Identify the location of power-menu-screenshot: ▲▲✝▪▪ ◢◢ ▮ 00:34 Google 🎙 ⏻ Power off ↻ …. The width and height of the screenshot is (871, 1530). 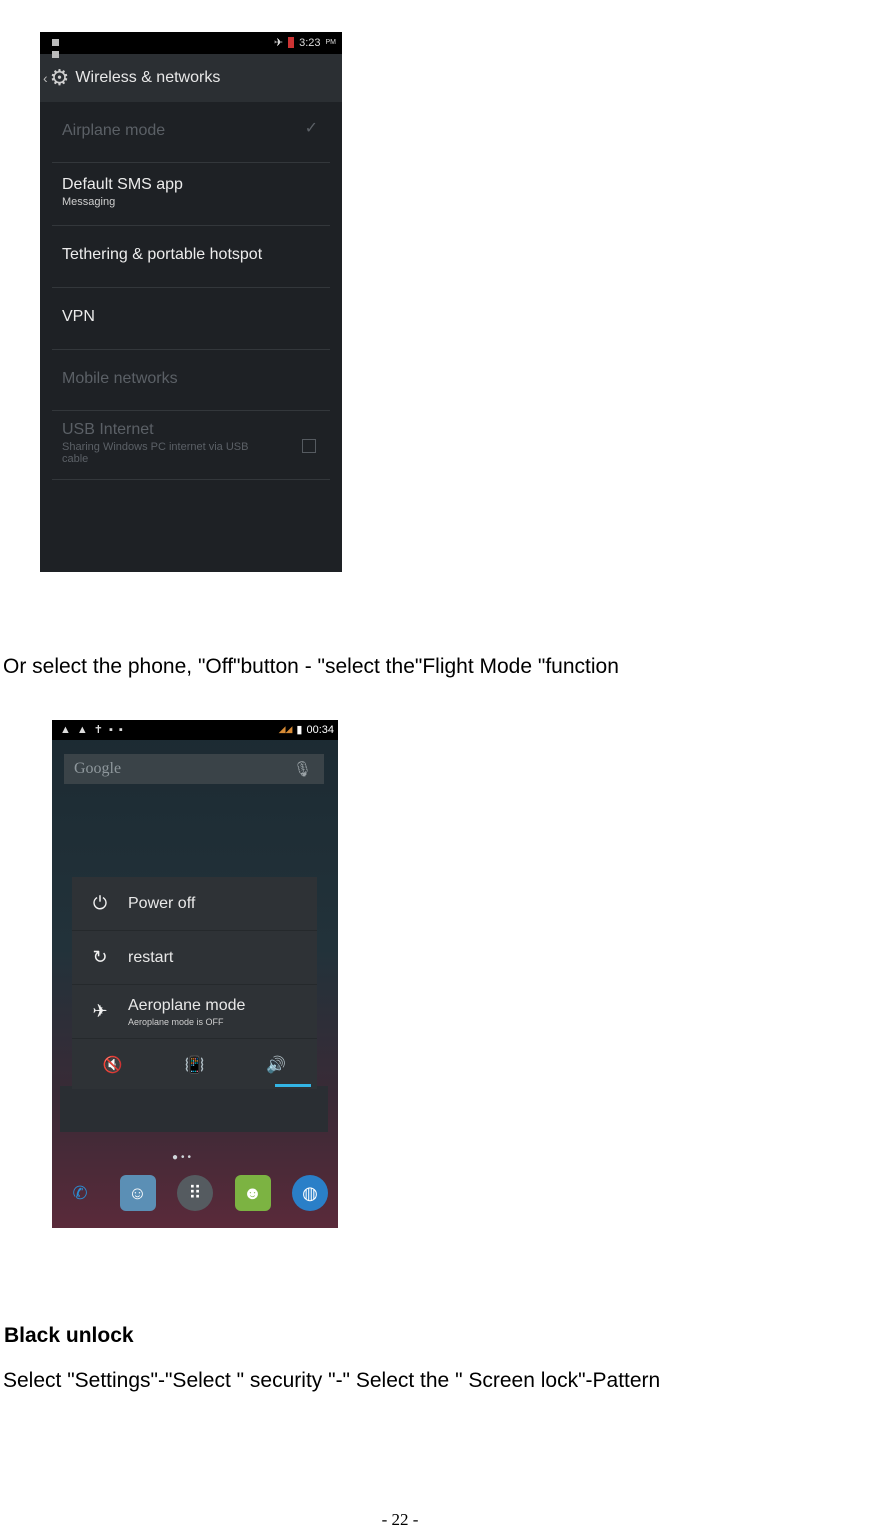
(195, 974).